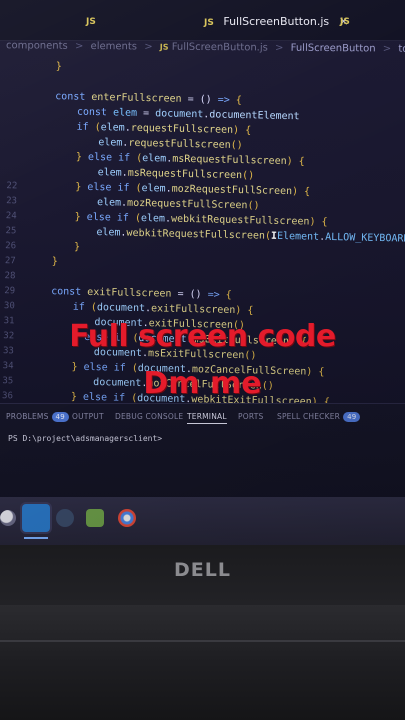  I want to click on code-token: documentElement, so click(254, 116).